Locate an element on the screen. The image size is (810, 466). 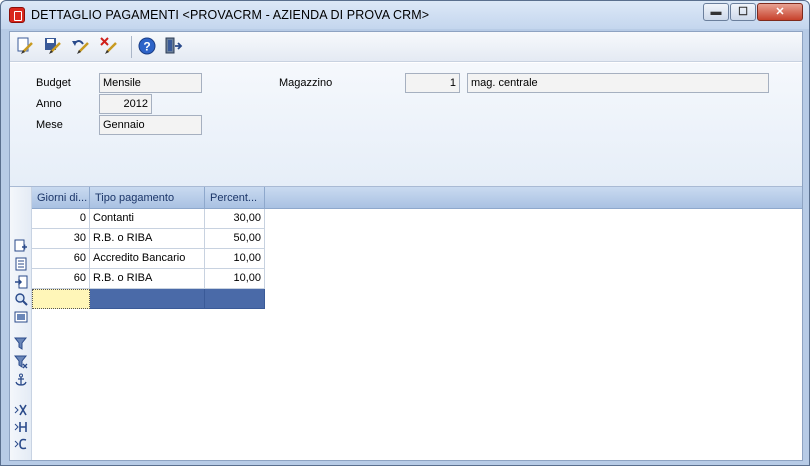
table-row: 30 R.B. o RIBA 50,00 is located at coordinates (150, 239).